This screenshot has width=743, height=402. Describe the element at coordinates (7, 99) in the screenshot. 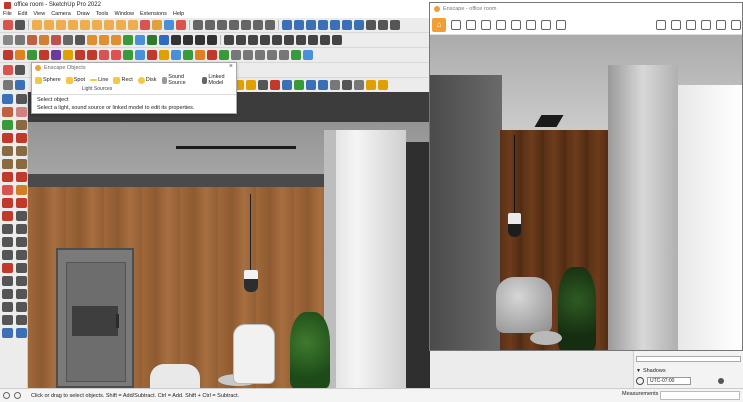

I see `select-icon` at that location.